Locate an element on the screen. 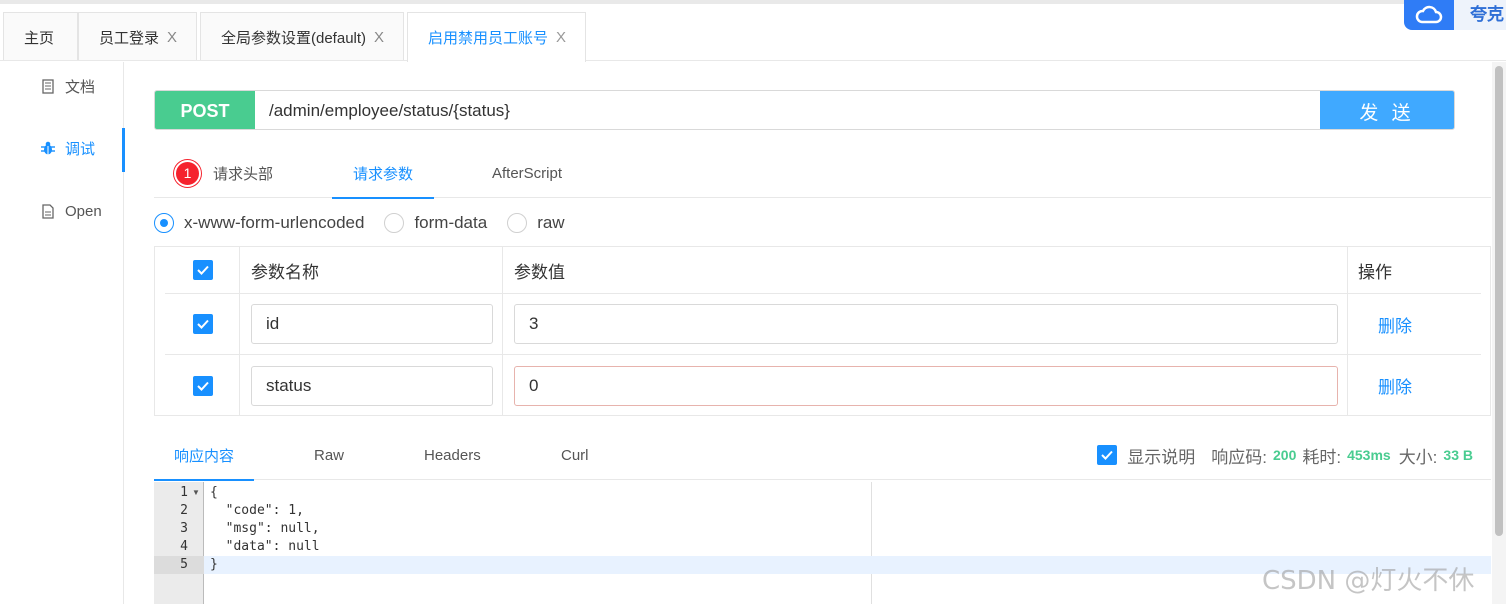 The height and width of the screenshot is (604, 1506). param-name-input: id is located at coordinates (372, 324).